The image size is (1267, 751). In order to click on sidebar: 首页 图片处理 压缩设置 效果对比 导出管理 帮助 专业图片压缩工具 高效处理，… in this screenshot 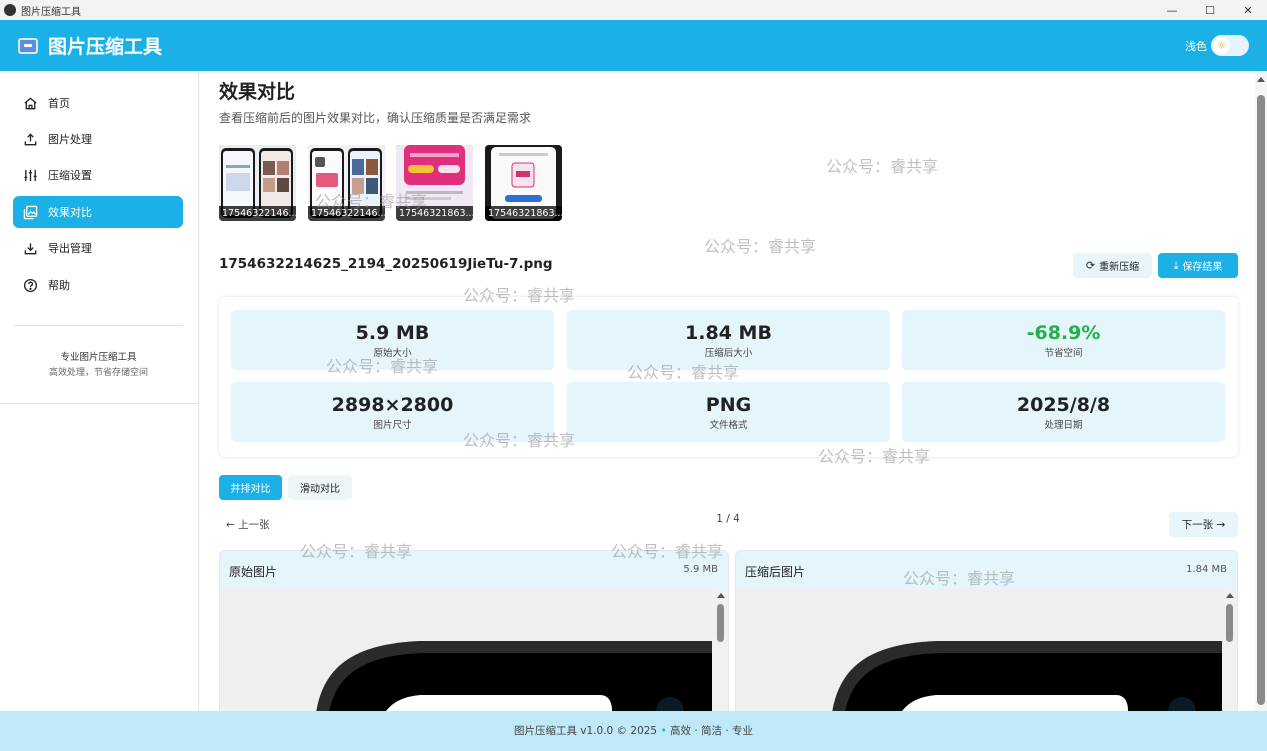, I will do `click(99, 391)`.